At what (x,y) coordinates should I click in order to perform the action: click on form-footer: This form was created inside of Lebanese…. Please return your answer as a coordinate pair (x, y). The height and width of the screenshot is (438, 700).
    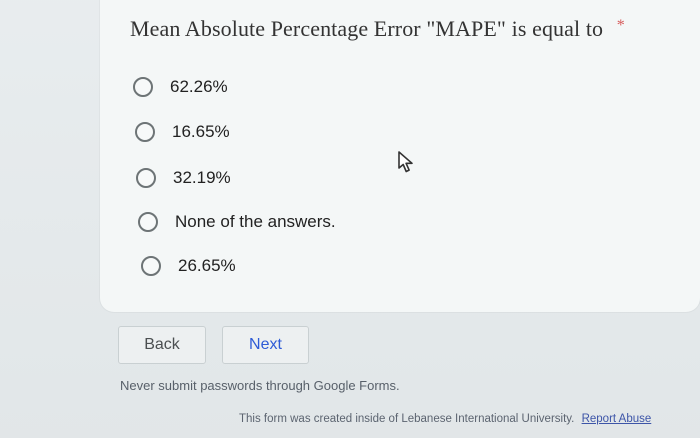
    Looking at the image, I should click on (445, 419).